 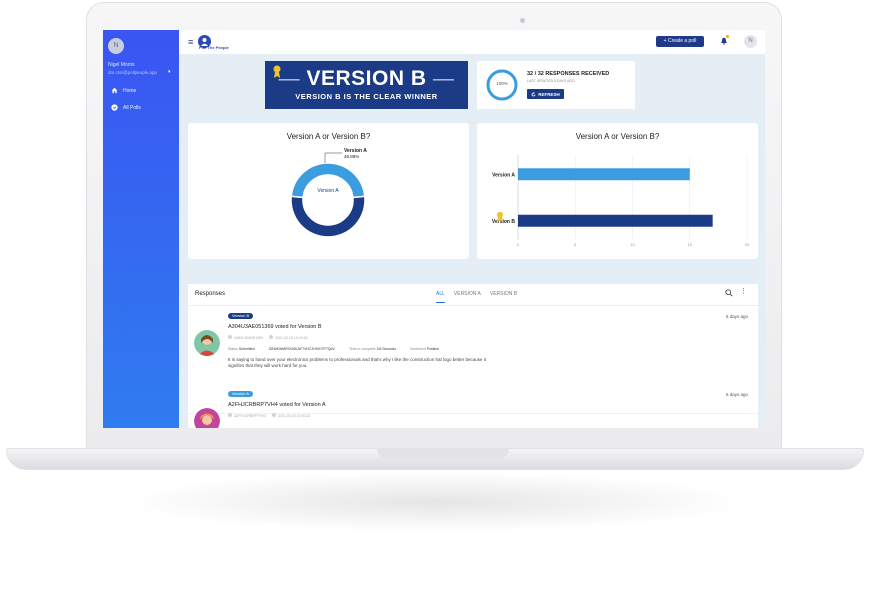 What do you see at coordinates (214, 47) in the screenshot?
I see `logo-text: Poll The People` at bounding box center [214, 47].